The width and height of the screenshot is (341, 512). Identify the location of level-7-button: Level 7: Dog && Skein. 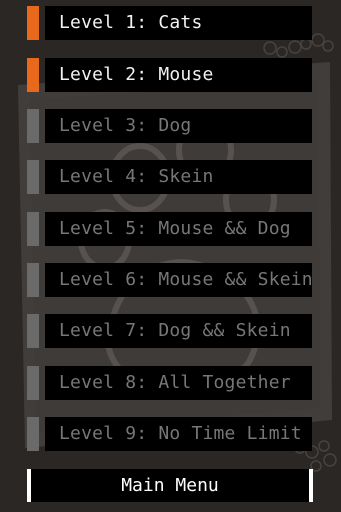
(170, 331).